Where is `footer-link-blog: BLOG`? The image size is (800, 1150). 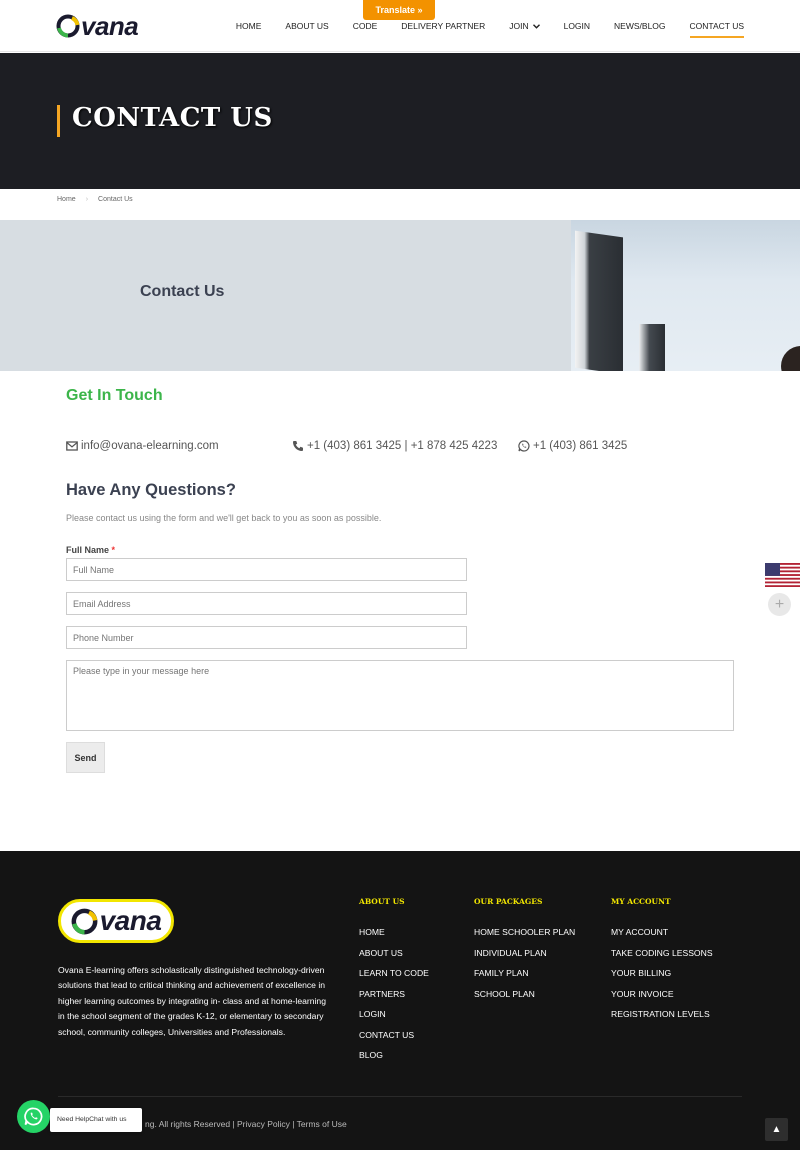
footer-link-blog: BLOG is located at coordinates (394, 1059).